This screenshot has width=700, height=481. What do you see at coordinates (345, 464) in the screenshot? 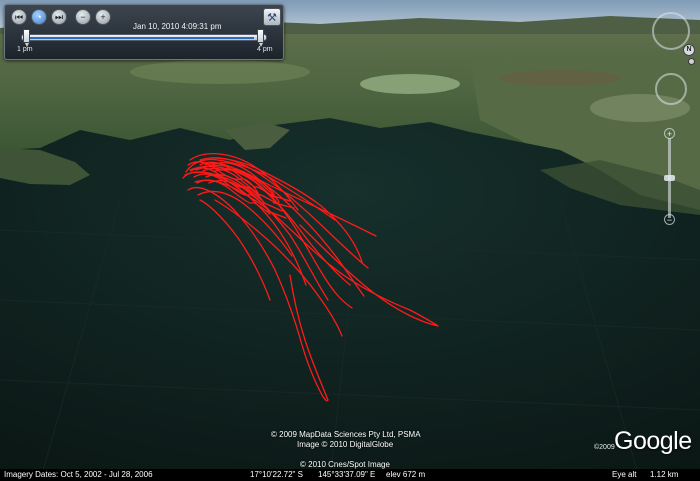
I see `copyright-cnes: © 2010 Cnes/Spot Image` at bounding box center [345, 464].